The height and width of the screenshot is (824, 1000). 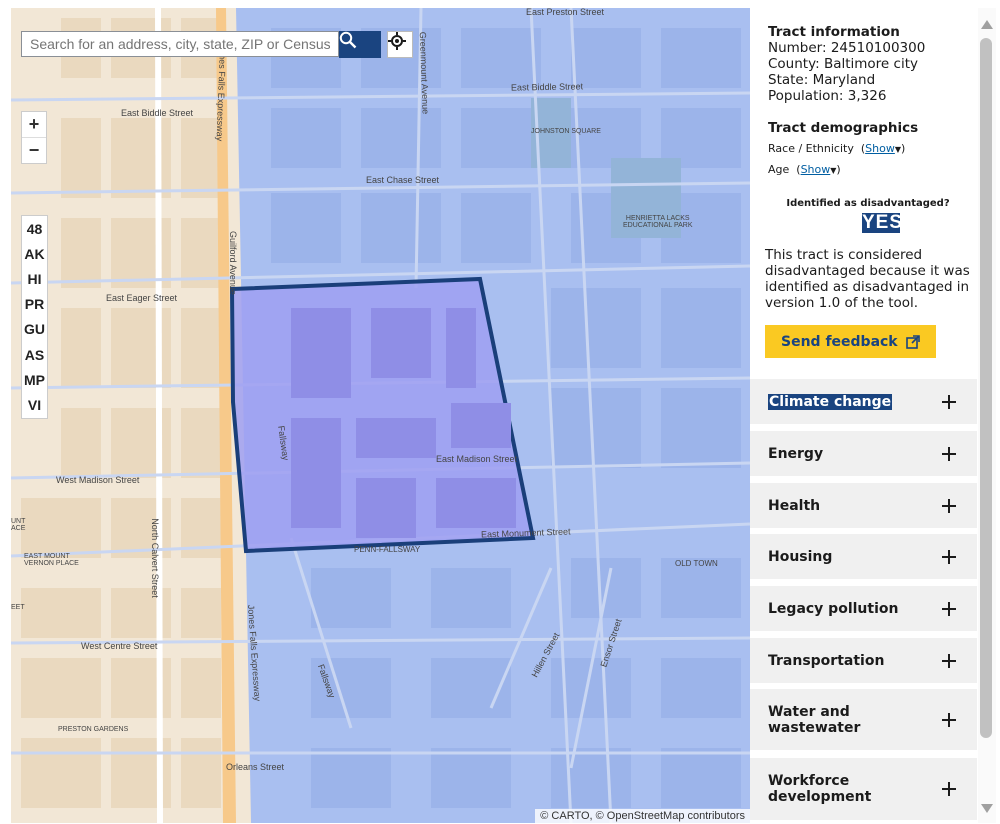 I want to click on tract-info-heading: Tract information, so click(x=834, y=32).